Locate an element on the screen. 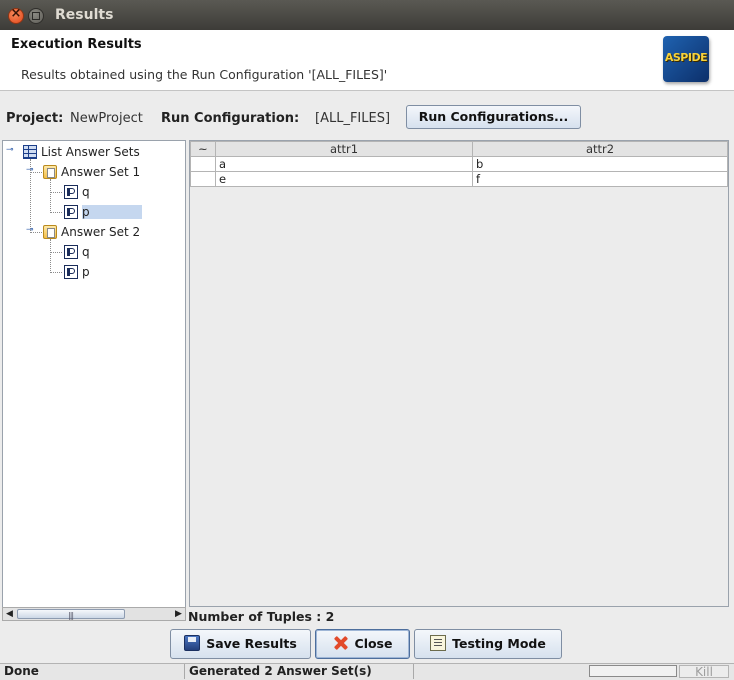 This screenshot has height=680, width=734. tree-predicate-p-selected: p is located at coordinates (103, 212).